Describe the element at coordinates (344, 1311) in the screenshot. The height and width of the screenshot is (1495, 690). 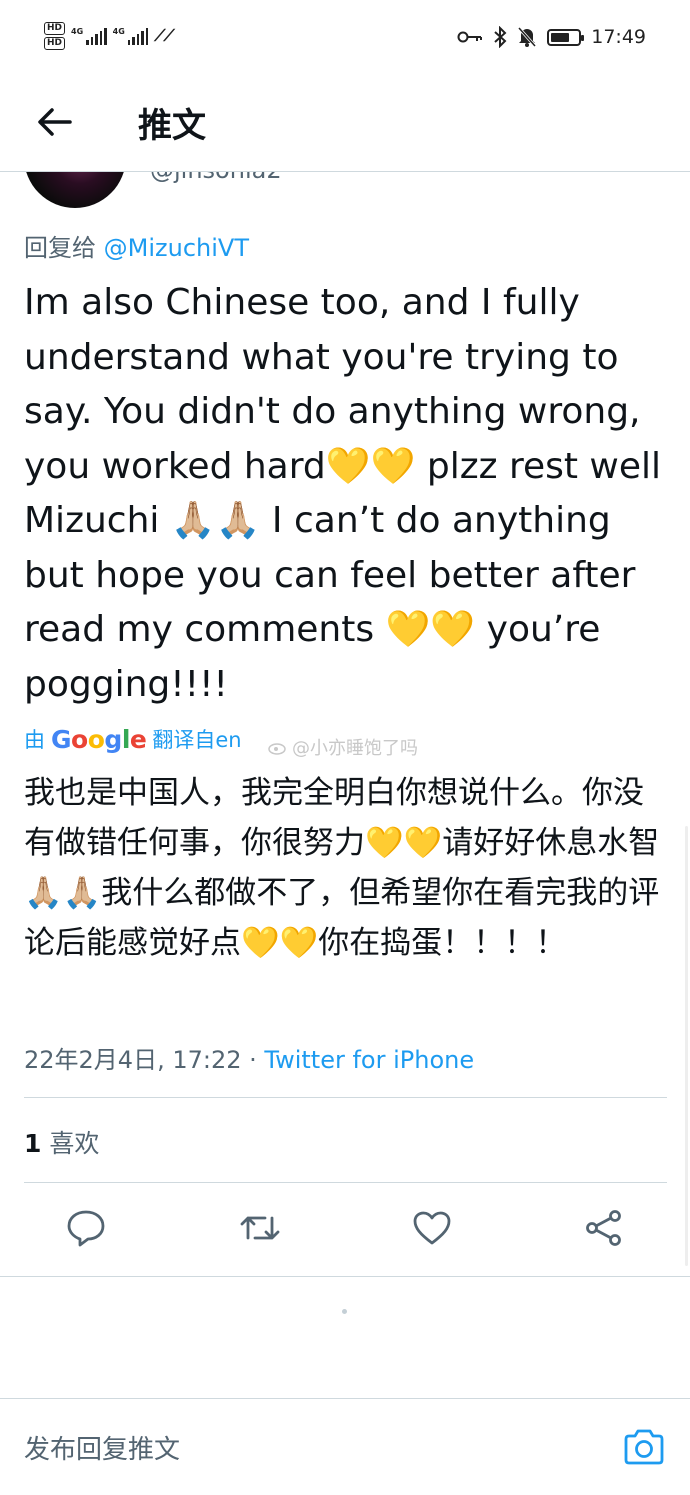
I see `loading-dot` at that location.